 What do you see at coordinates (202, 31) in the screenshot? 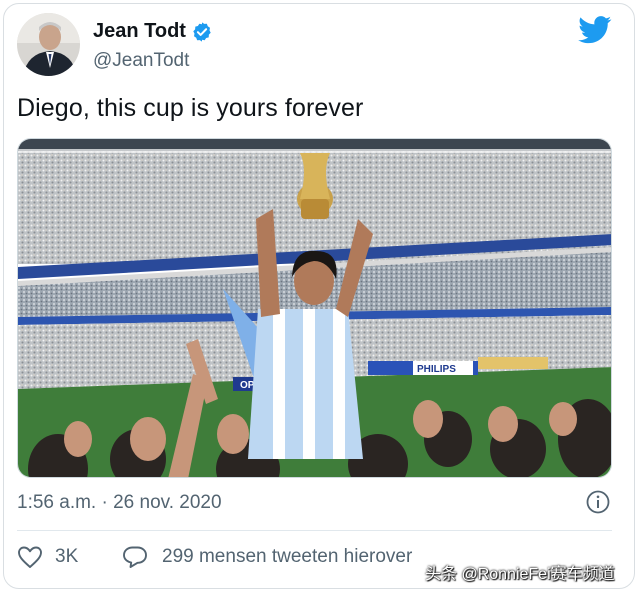
I see `verified-badge-icon` at bounding box center [202, 31].